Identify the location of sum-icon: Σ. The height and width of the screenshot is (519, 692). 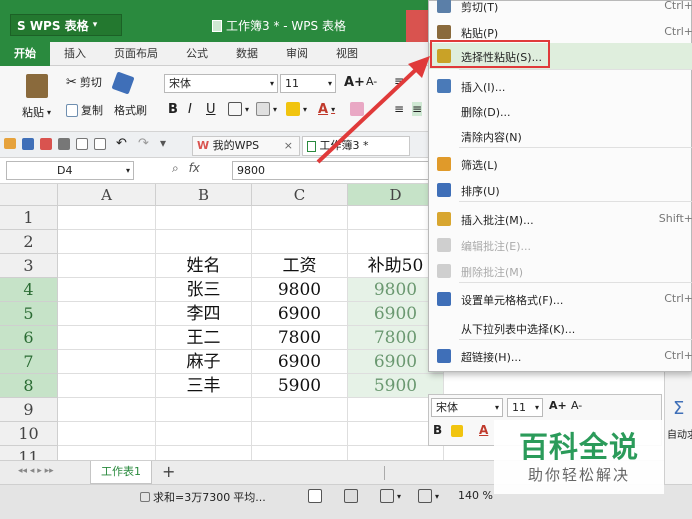
(678, 408).